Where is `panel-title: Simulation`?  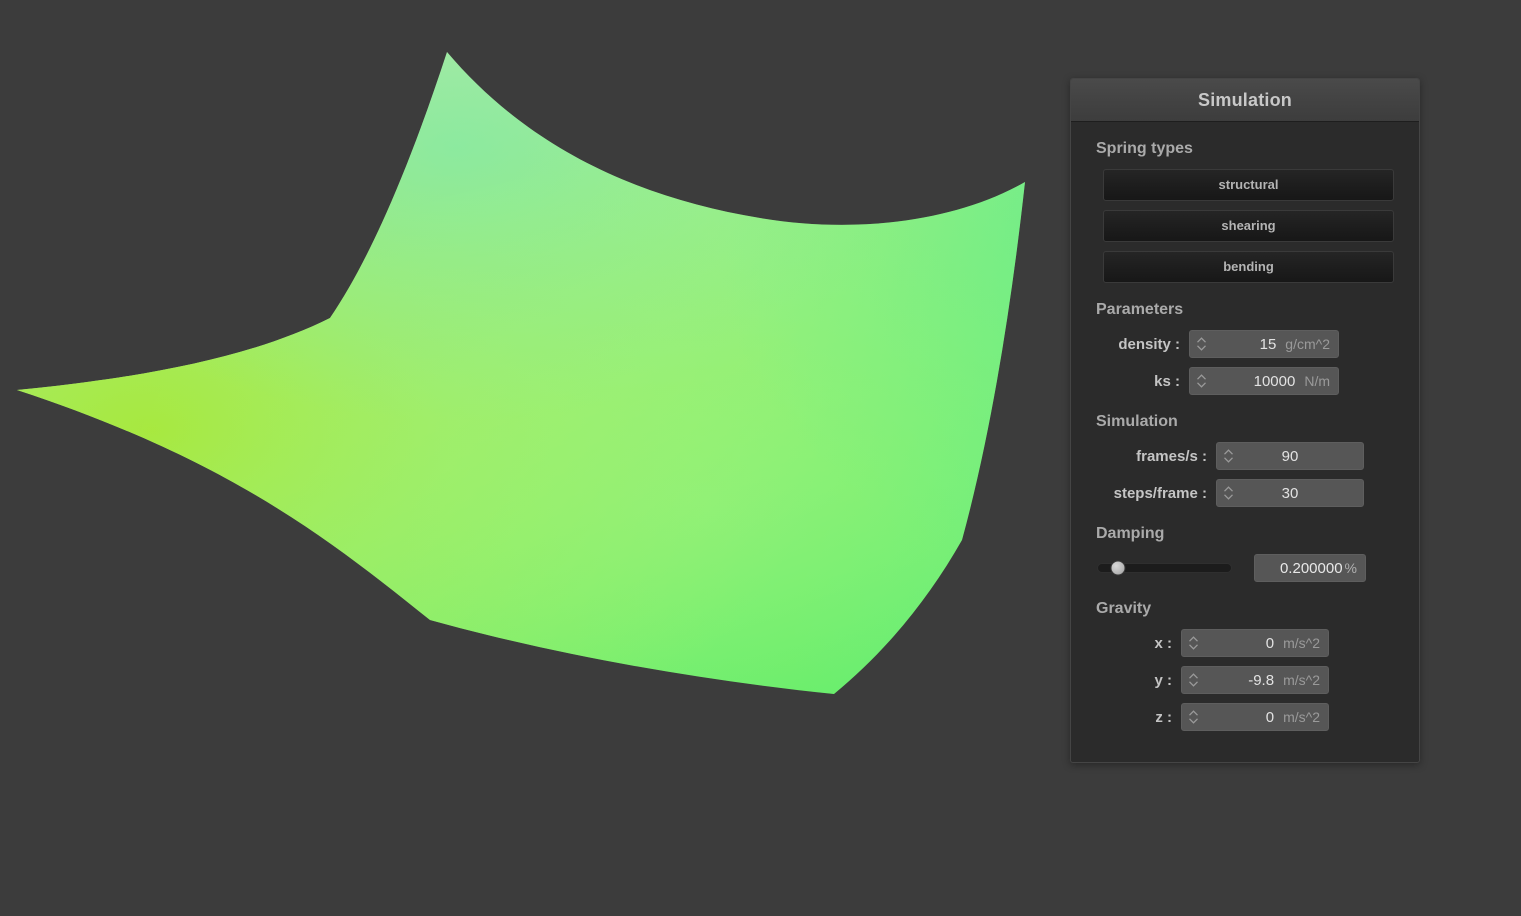
panel-title: Simulation is located at coordinates (1245, 100).